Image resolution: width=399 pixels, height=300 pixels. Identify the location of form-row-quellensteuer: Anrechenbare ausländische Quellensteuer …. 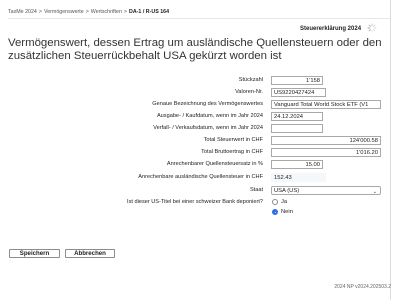
(199, 178).